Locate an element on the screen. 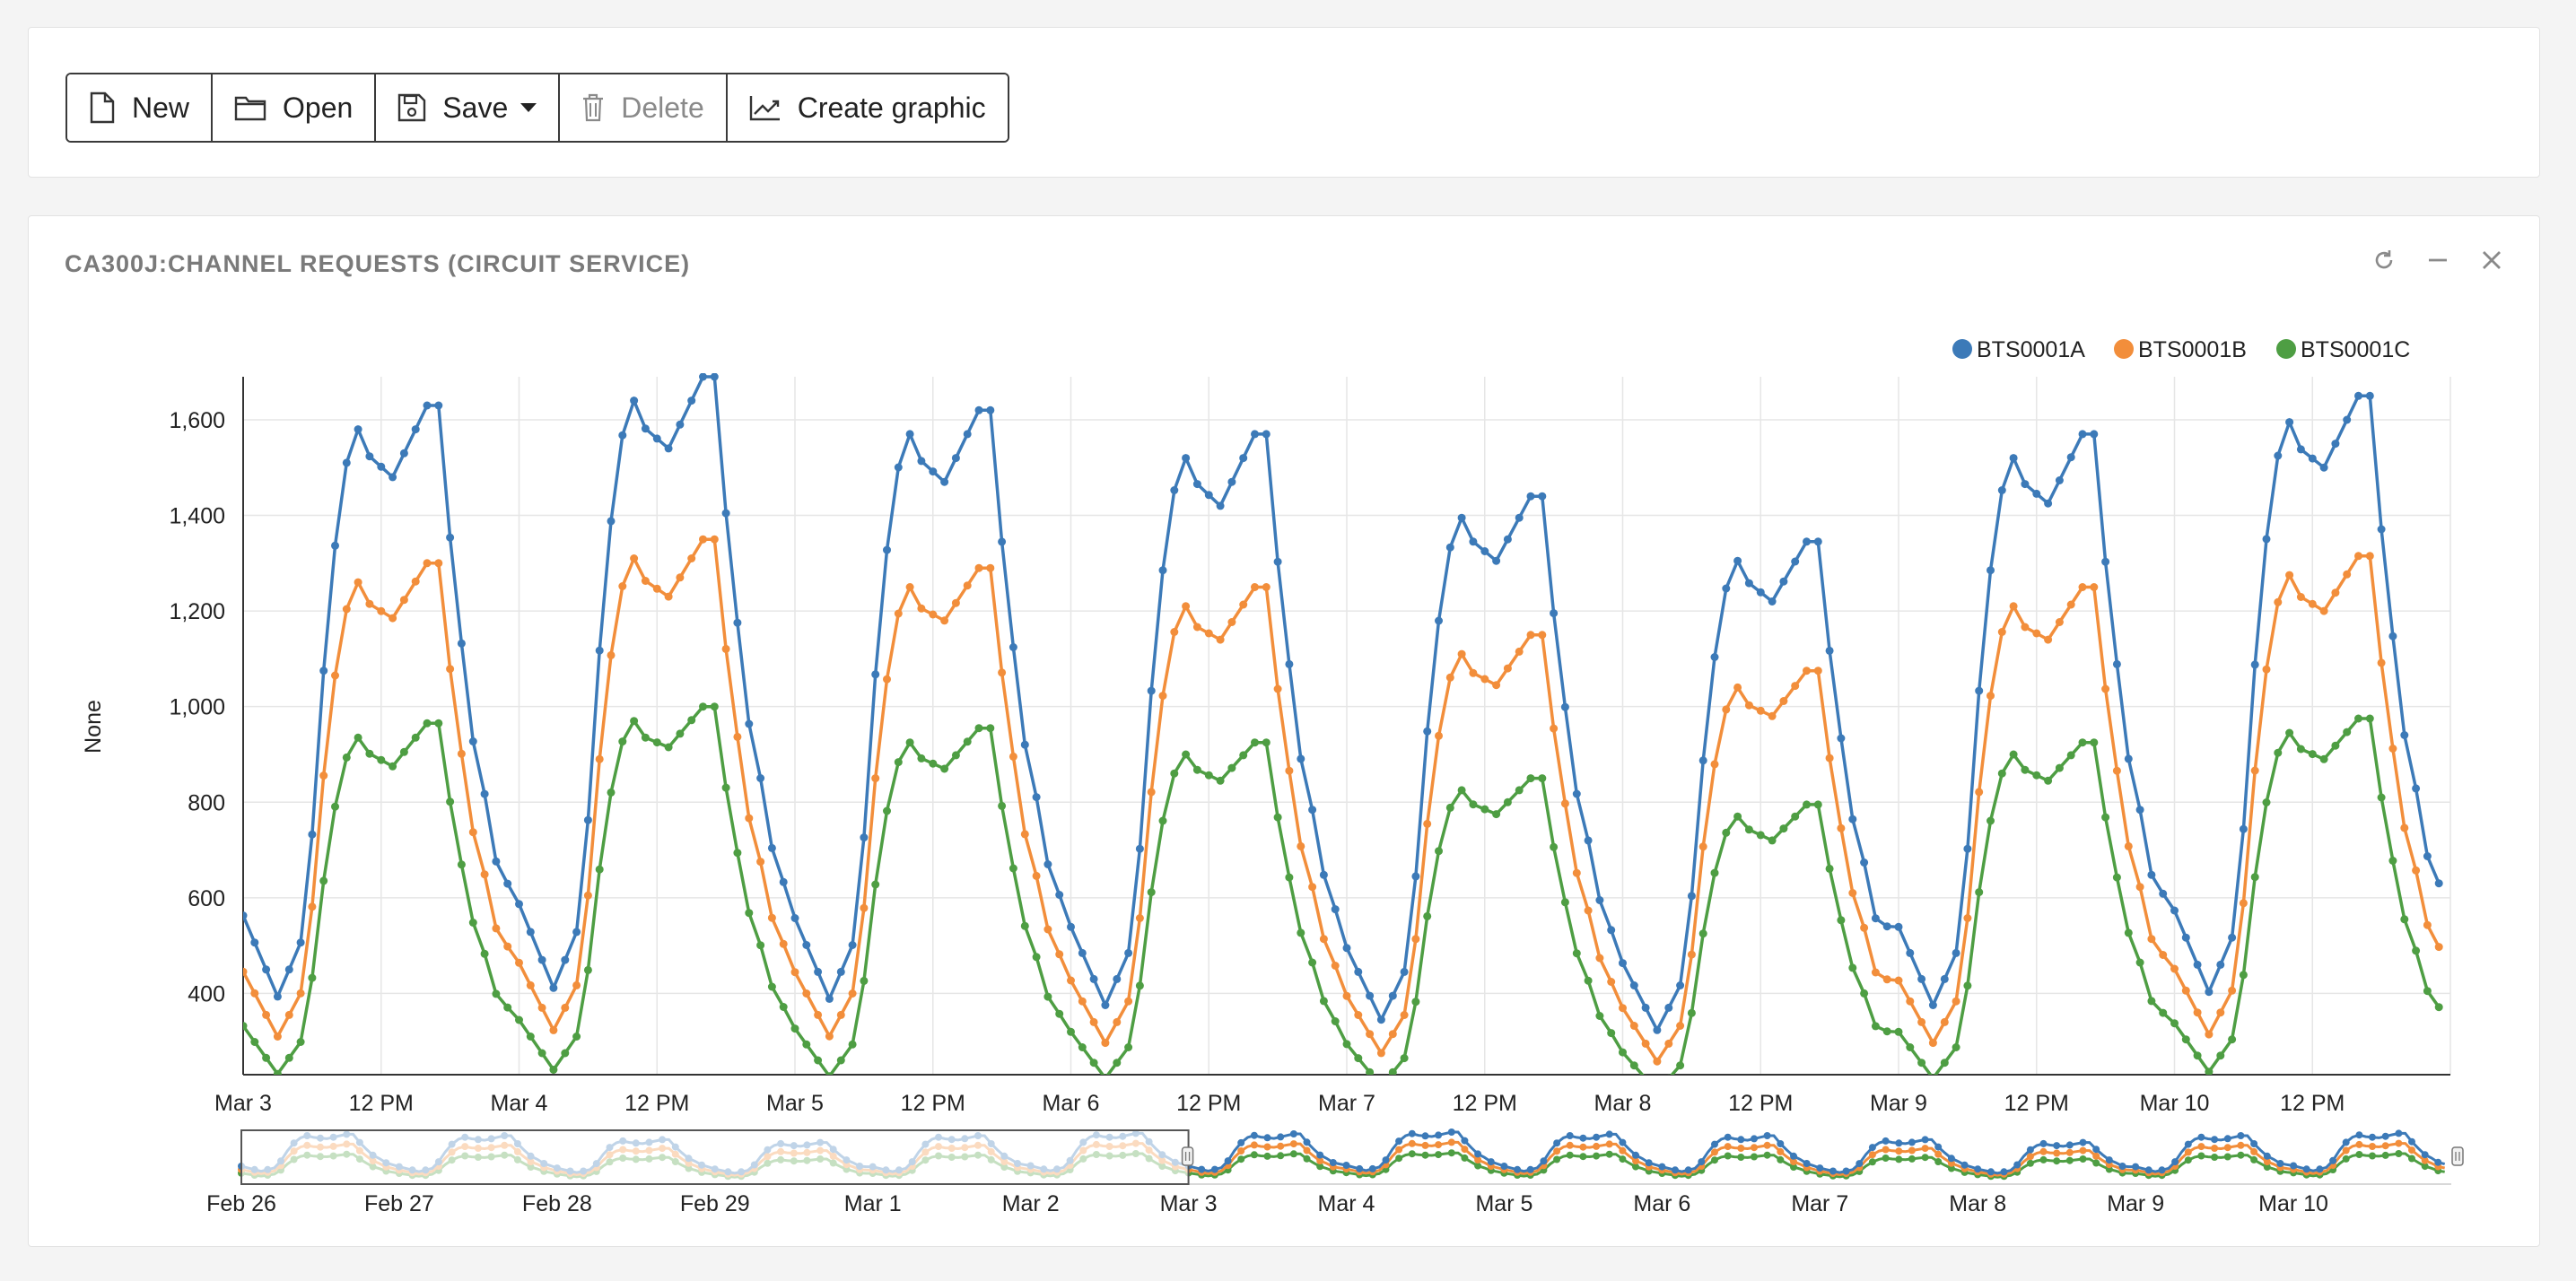 This screenshot has width=2576, height=1281. y-tick-label: 1,400 is located at coordinates (197, 516).